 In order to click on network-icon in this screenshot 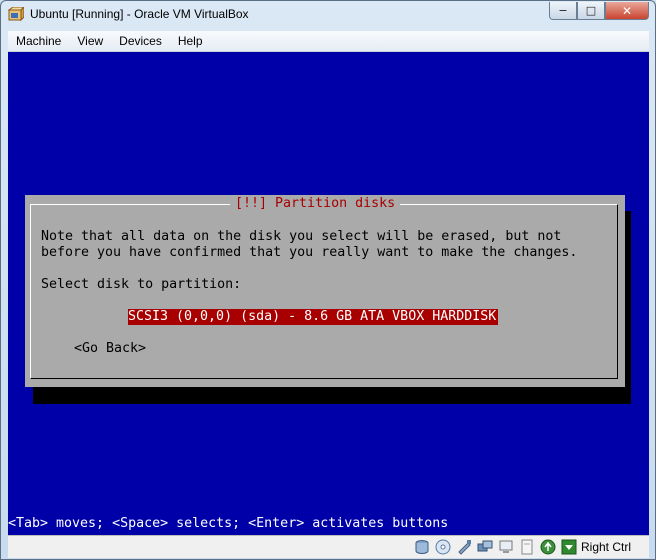, I will do `click(506, 547)`.